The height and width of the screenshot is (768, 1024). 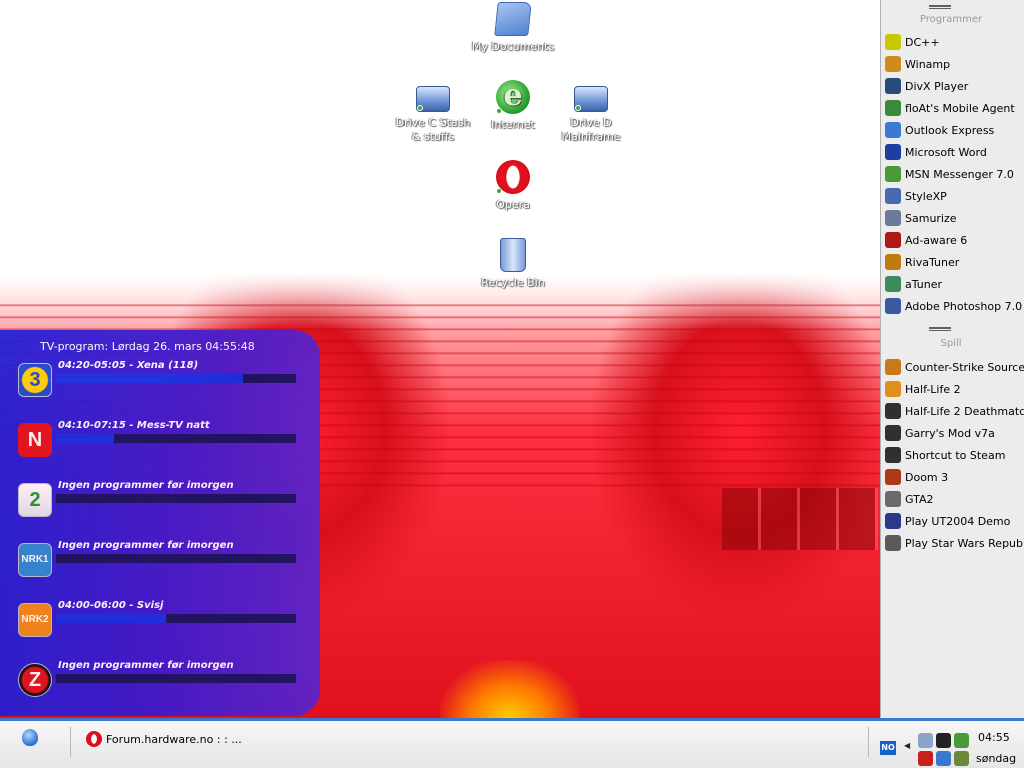 I want to click on desktop-icon-label: Opera, so click(x=513, y=204).